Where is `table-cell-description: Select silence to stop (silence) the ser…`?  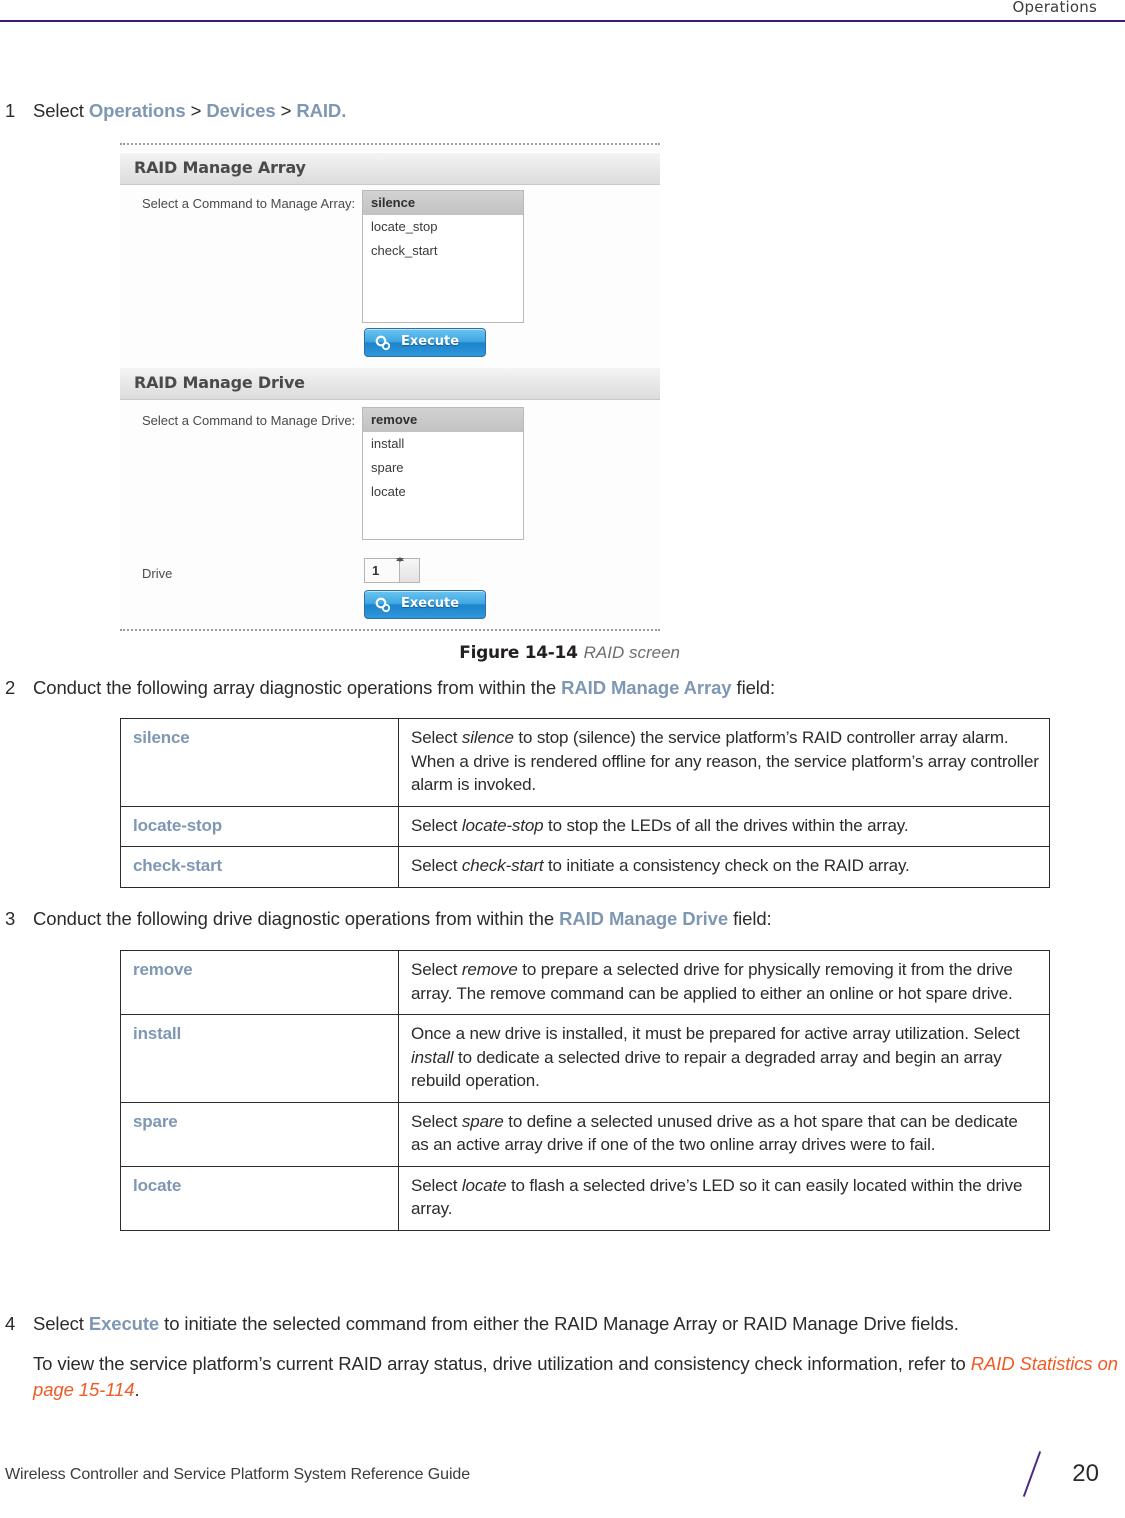 table-cell-description: Select silence to stop (silence) the ser… is located at coordinates (724, 762).